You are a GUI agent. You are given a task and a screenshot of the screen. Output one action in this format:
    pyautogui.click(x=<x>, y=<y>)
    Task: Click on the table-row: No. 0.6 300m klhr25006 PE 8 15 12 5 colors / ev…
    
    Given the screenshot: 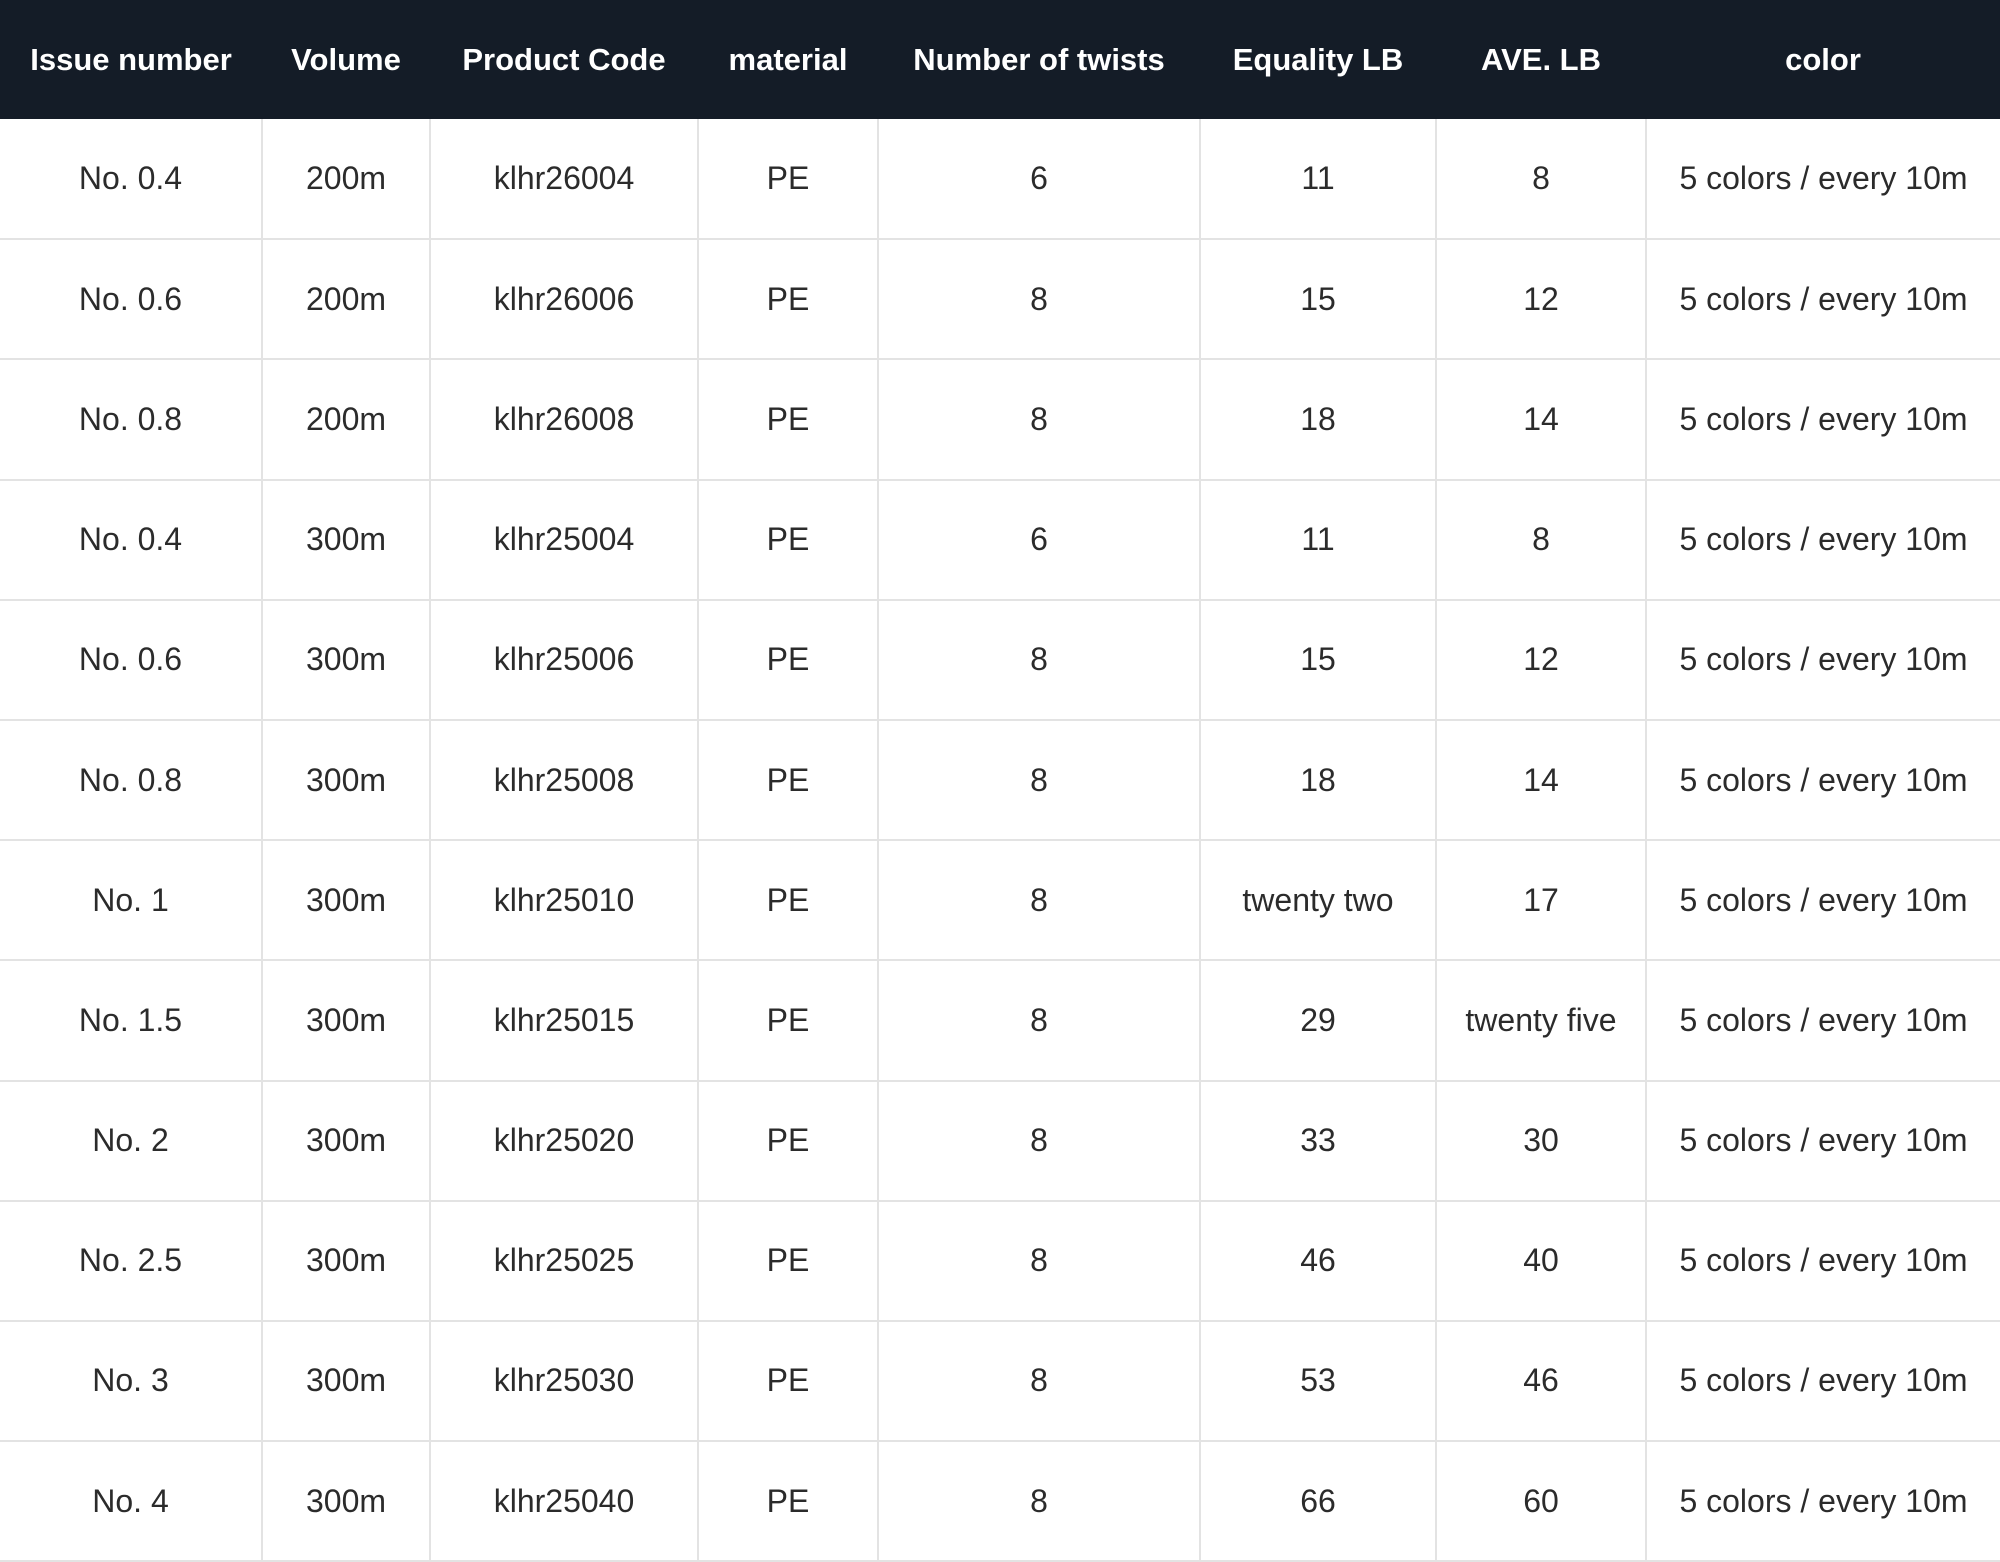 What is the action you would take?
    pyautogui.click(x=1000, y=660)
    